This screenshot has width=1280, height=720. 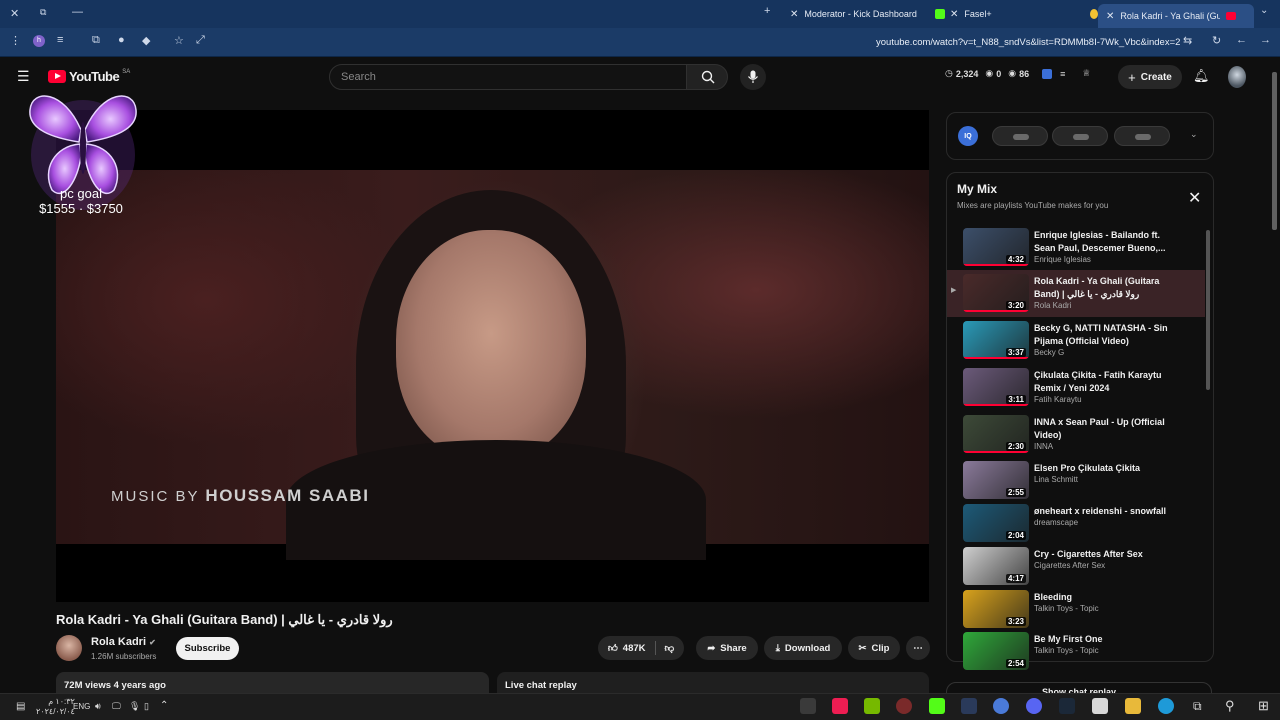 What do you see at coordinates (753, 77) in the screenshot?
I see `voice-search-button` at bounding box center [753, 77].